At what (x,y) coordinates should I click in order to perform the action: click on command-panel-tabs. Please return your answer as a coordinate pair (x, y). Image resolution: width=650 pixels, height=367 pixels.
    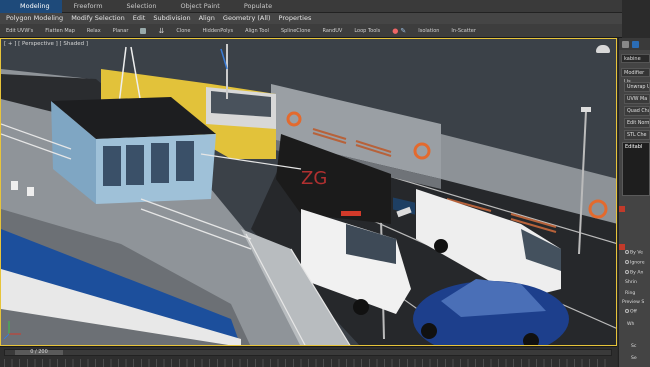
    Looking at the image, I should click on (634, 44).